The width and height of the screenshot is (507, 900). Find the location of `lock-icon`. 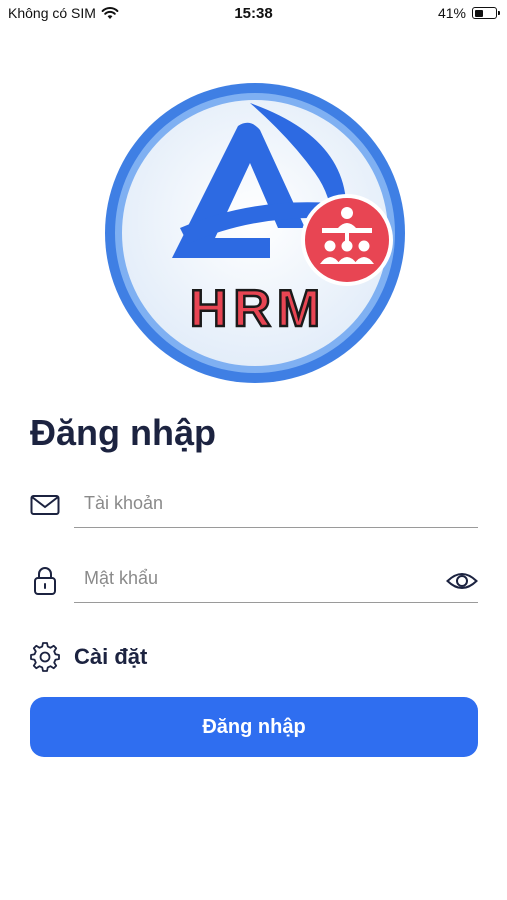

lock-icon is located at coordinates (45, 581).